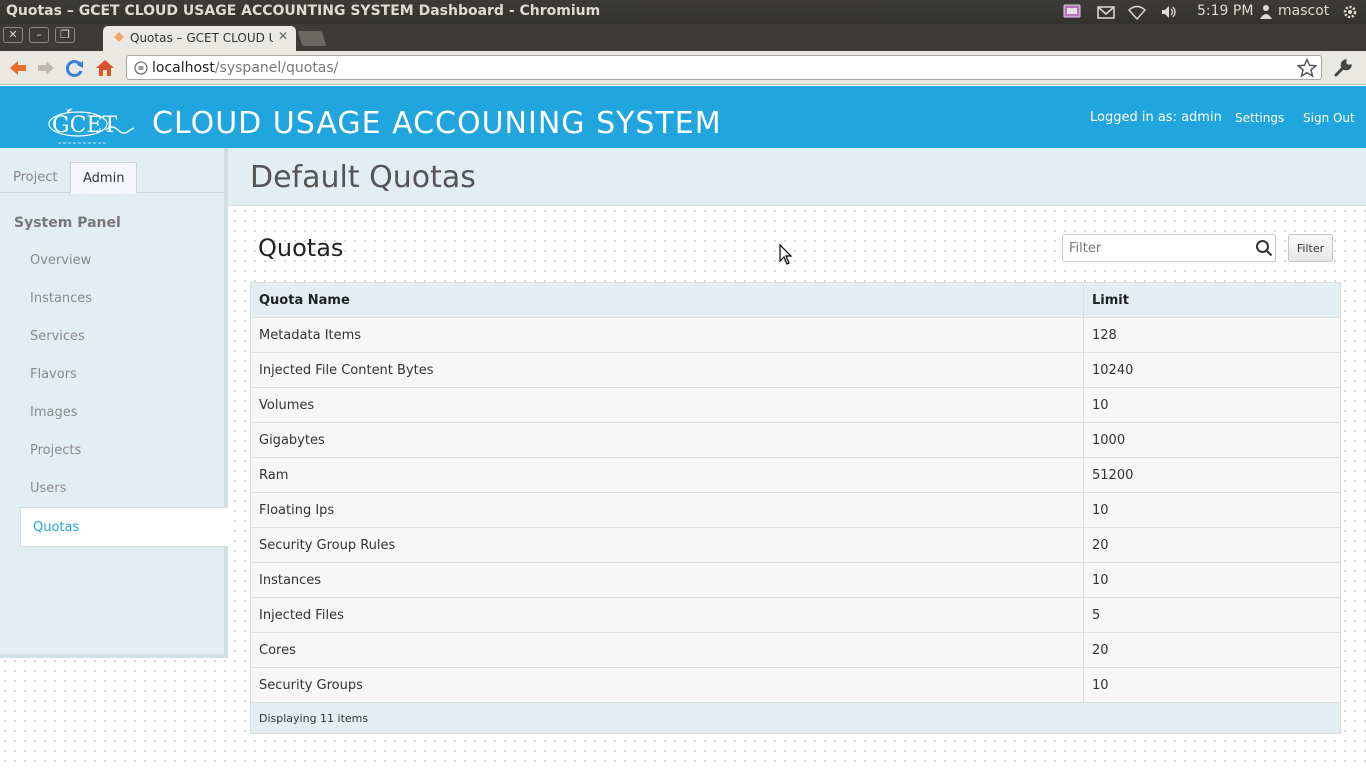  What do you see at coordinates (667, 685) in the screenshot?
I see `quota-name-cell: Security Groups` at bounding box center [667, 685].